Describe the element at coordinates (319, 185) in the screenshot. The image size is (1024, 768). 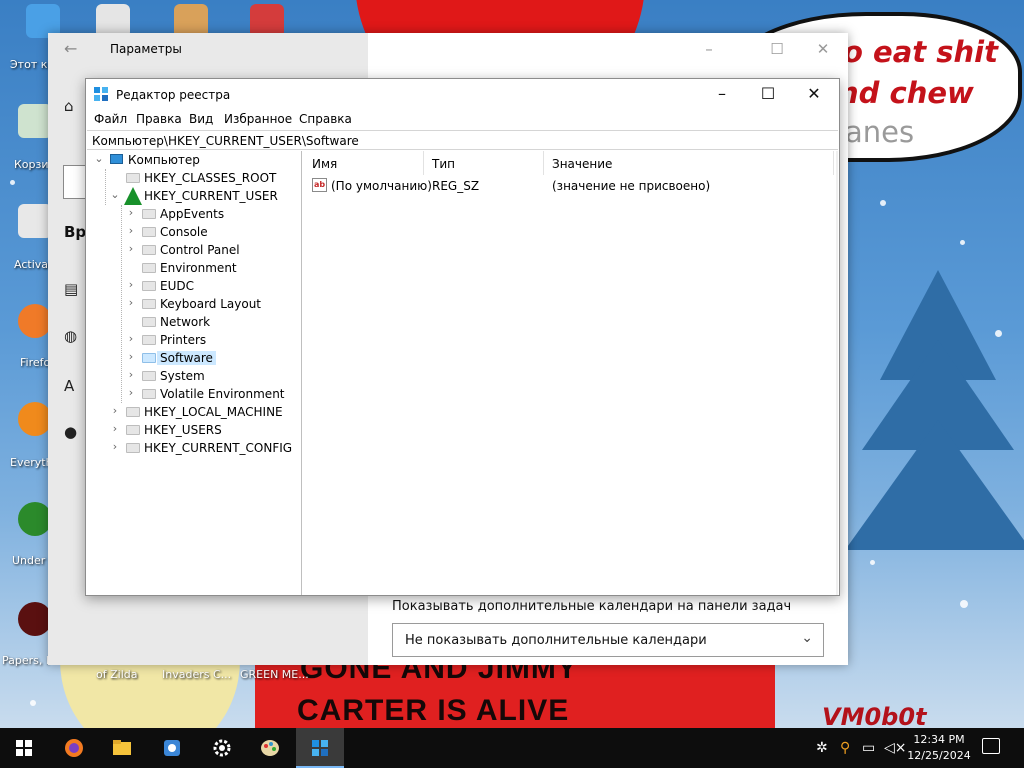
I see `string-value-icon: ab` at that location.